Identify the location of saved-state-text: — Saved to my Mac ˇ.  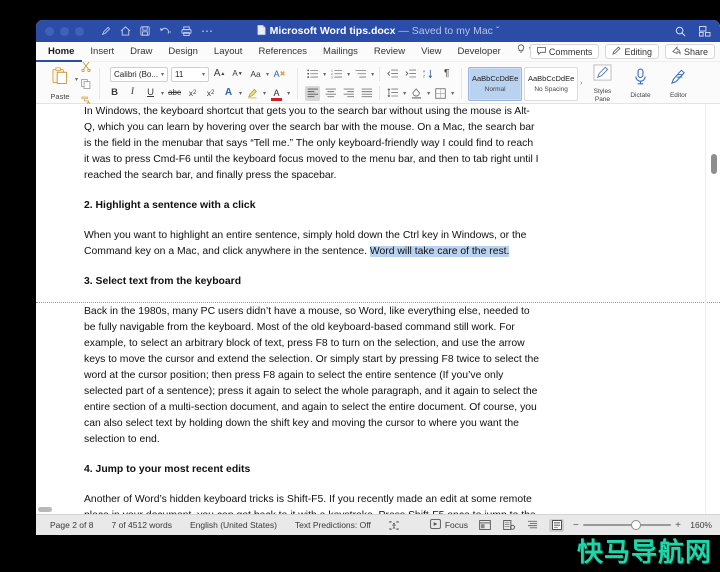
(448, 31).